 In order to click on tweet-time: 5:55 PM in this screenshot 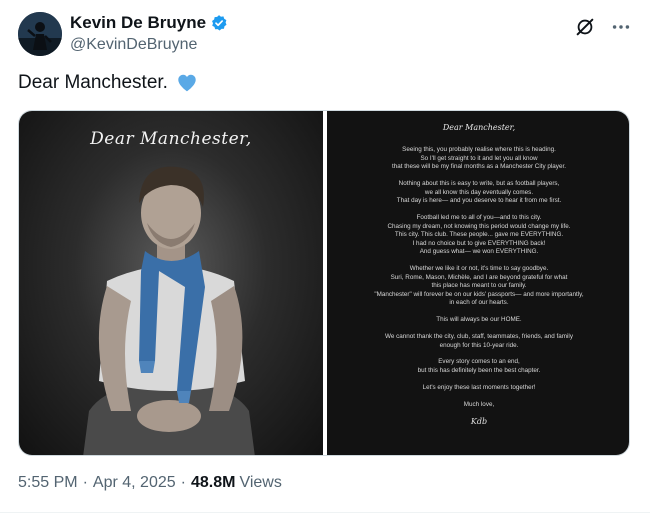, I will do `click(48, 483)`.